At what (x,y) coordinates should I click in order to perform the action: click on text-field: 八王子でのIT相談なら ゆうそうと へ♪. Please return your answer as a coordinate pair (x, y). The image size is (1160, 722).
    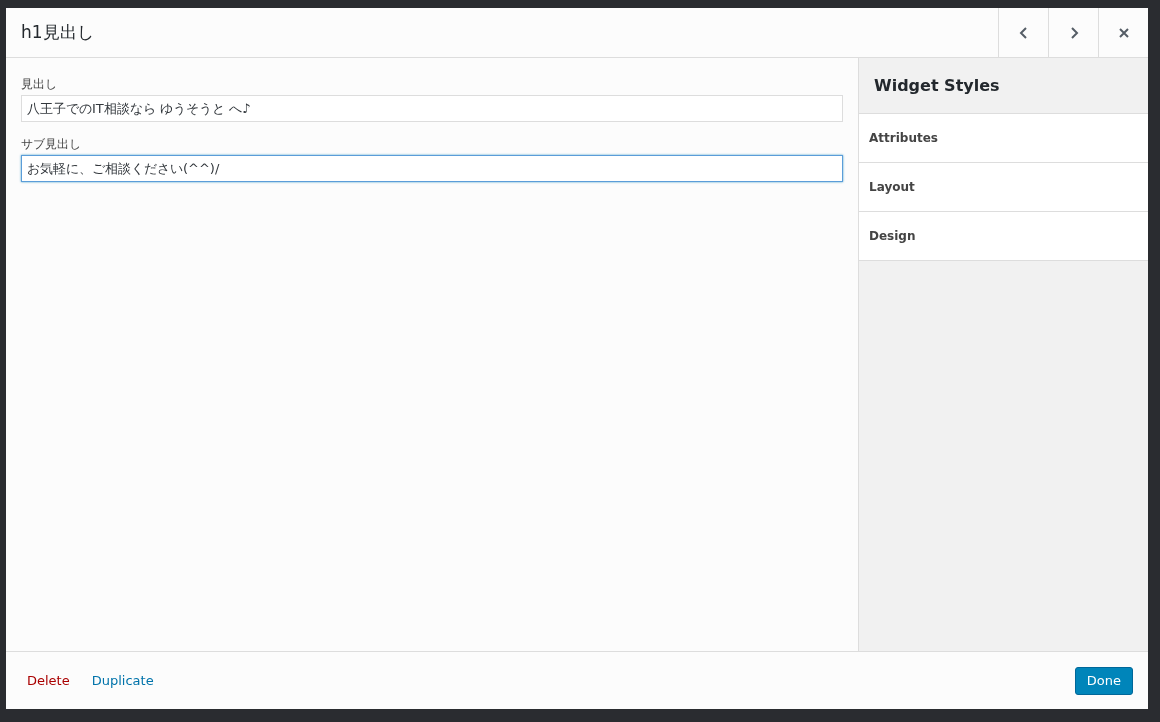
    Looking at the image, I should click on (432, 108).